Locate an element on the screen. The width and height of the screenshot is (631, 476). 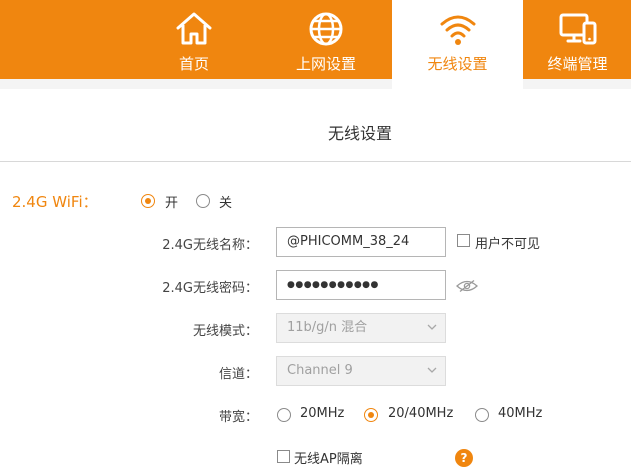
title-divider is located at coordinates (315, 161).